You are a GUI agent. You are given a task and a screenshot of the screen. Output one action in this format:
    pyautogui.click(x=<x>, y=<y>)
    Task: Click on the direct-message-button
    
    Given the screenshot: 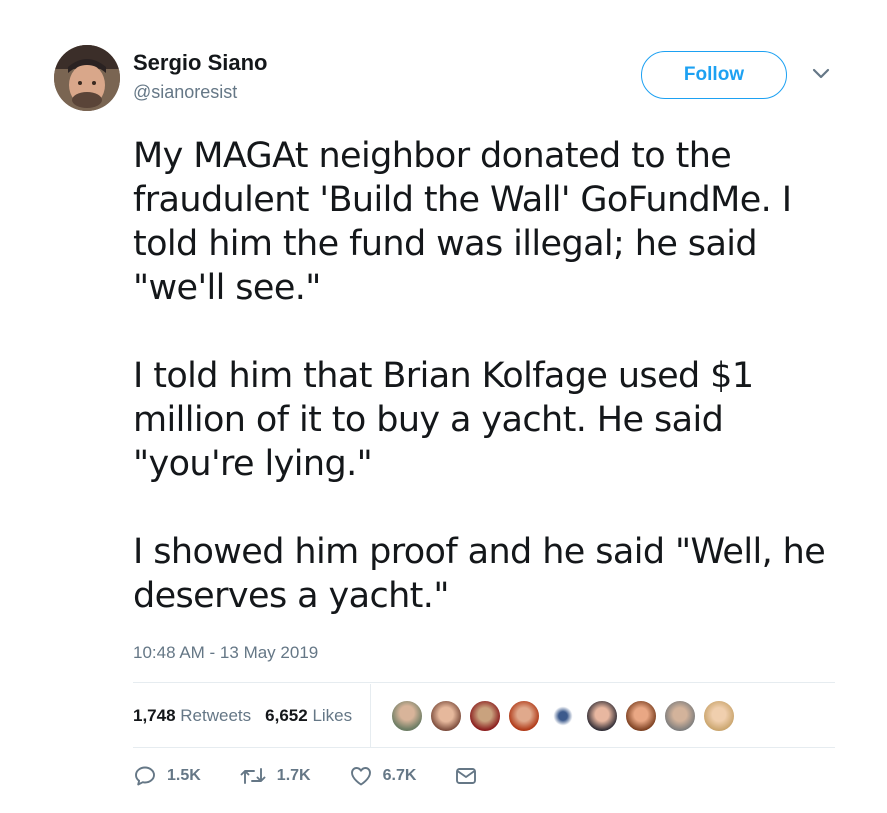 What is the action you would take?
    pyautogui.click(x=471, y=776)
    